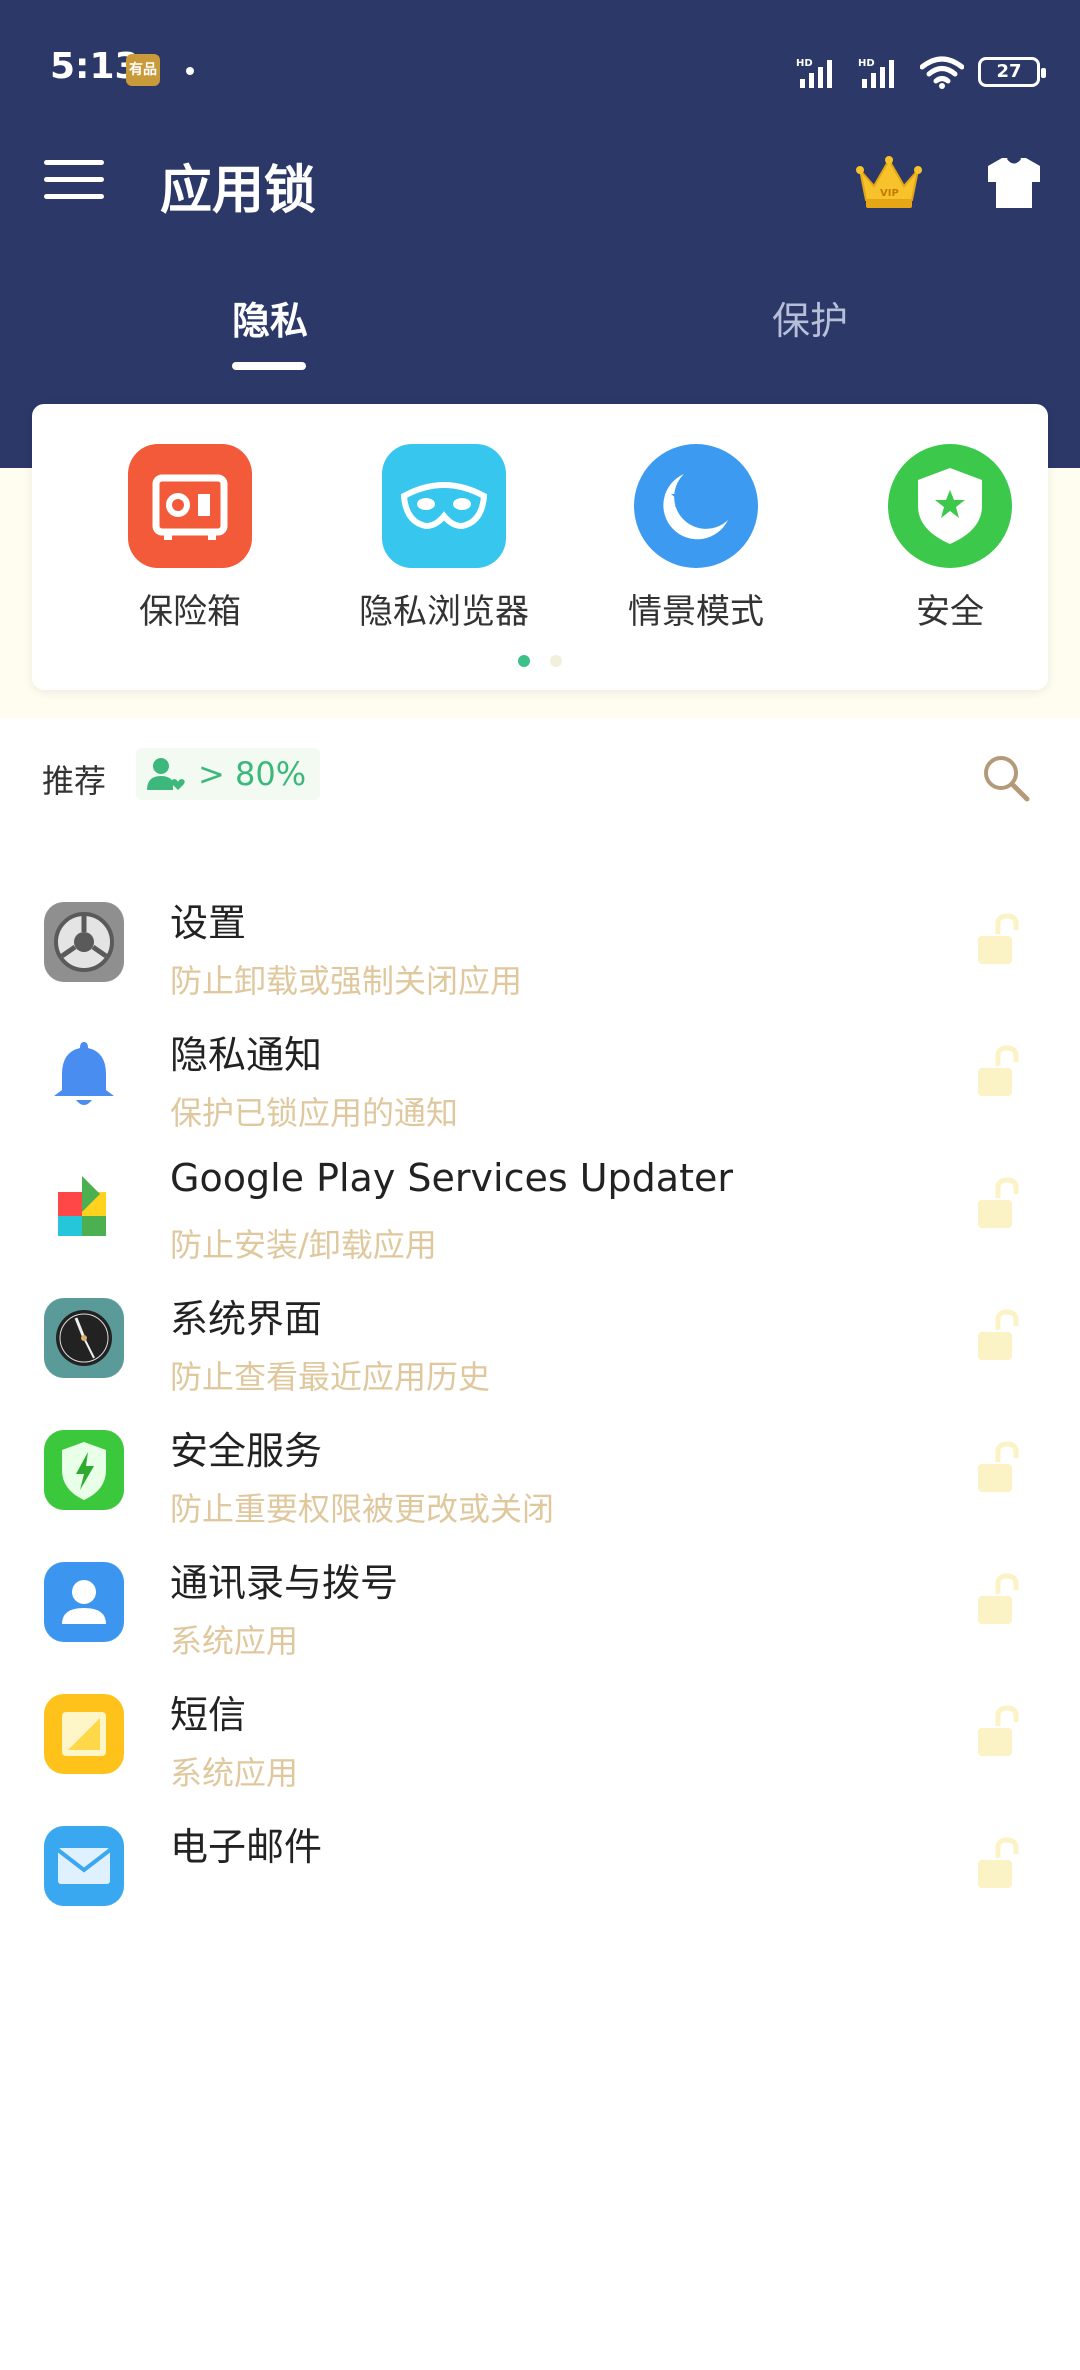 The height and width of the screenshot is (2370, 1080). What do you see at coordinates (284, 1583) in the screenshot?
I see `app-name: 通讯录与拨号` at bounding box center [284, 1583].